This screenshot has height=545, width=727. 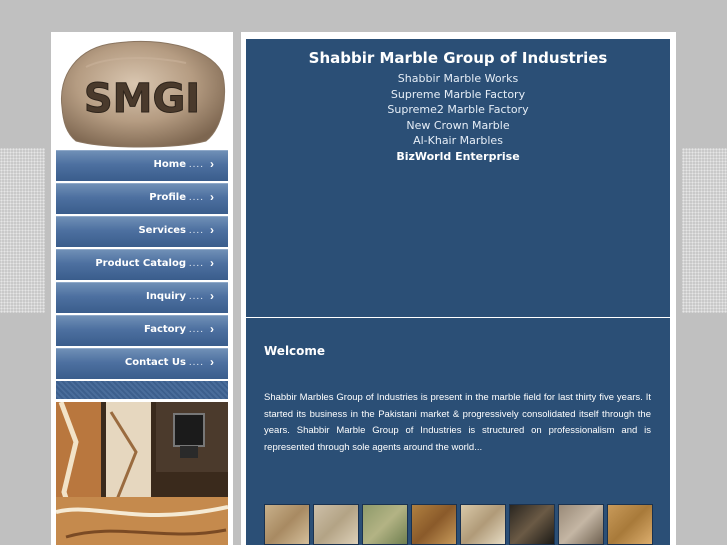 I want to click on nav-label: Home, so click(x=169, y=164).